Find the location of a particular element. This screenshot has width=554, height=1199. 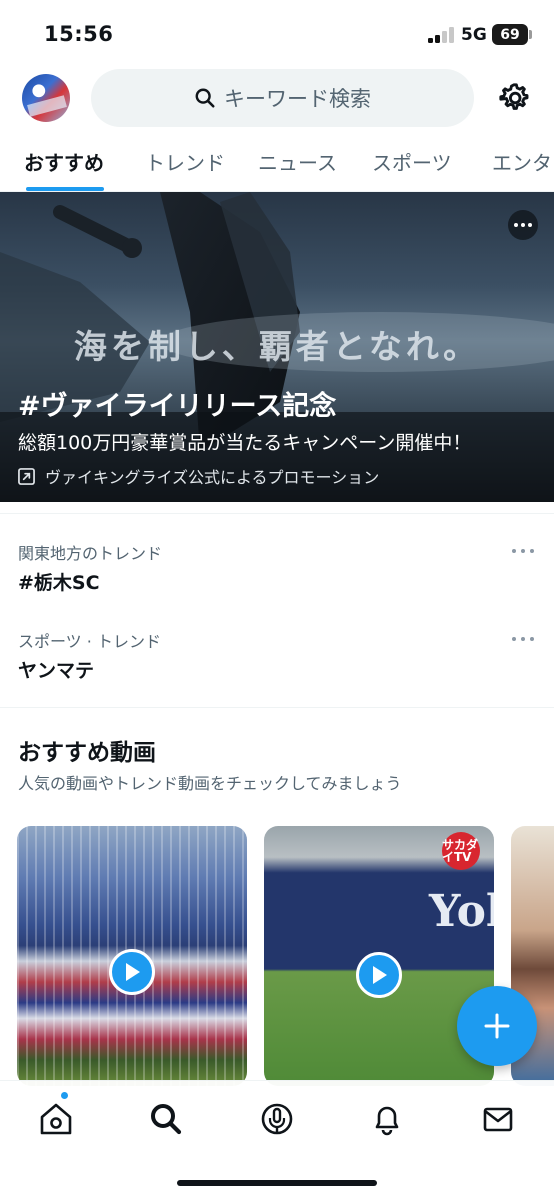

tab-news: ニュース is located at coordinates (297, 161).